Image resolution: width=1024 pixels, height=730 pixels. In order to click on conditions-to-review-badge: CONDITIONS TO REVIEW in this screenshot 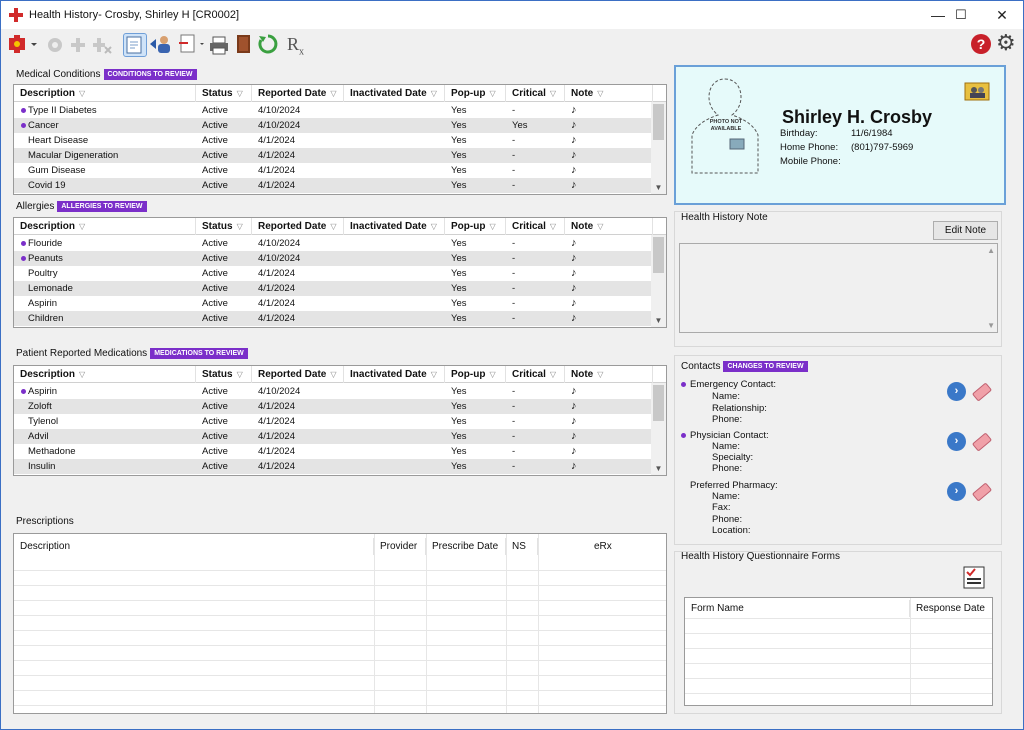, I will do `click(150, 74)`.